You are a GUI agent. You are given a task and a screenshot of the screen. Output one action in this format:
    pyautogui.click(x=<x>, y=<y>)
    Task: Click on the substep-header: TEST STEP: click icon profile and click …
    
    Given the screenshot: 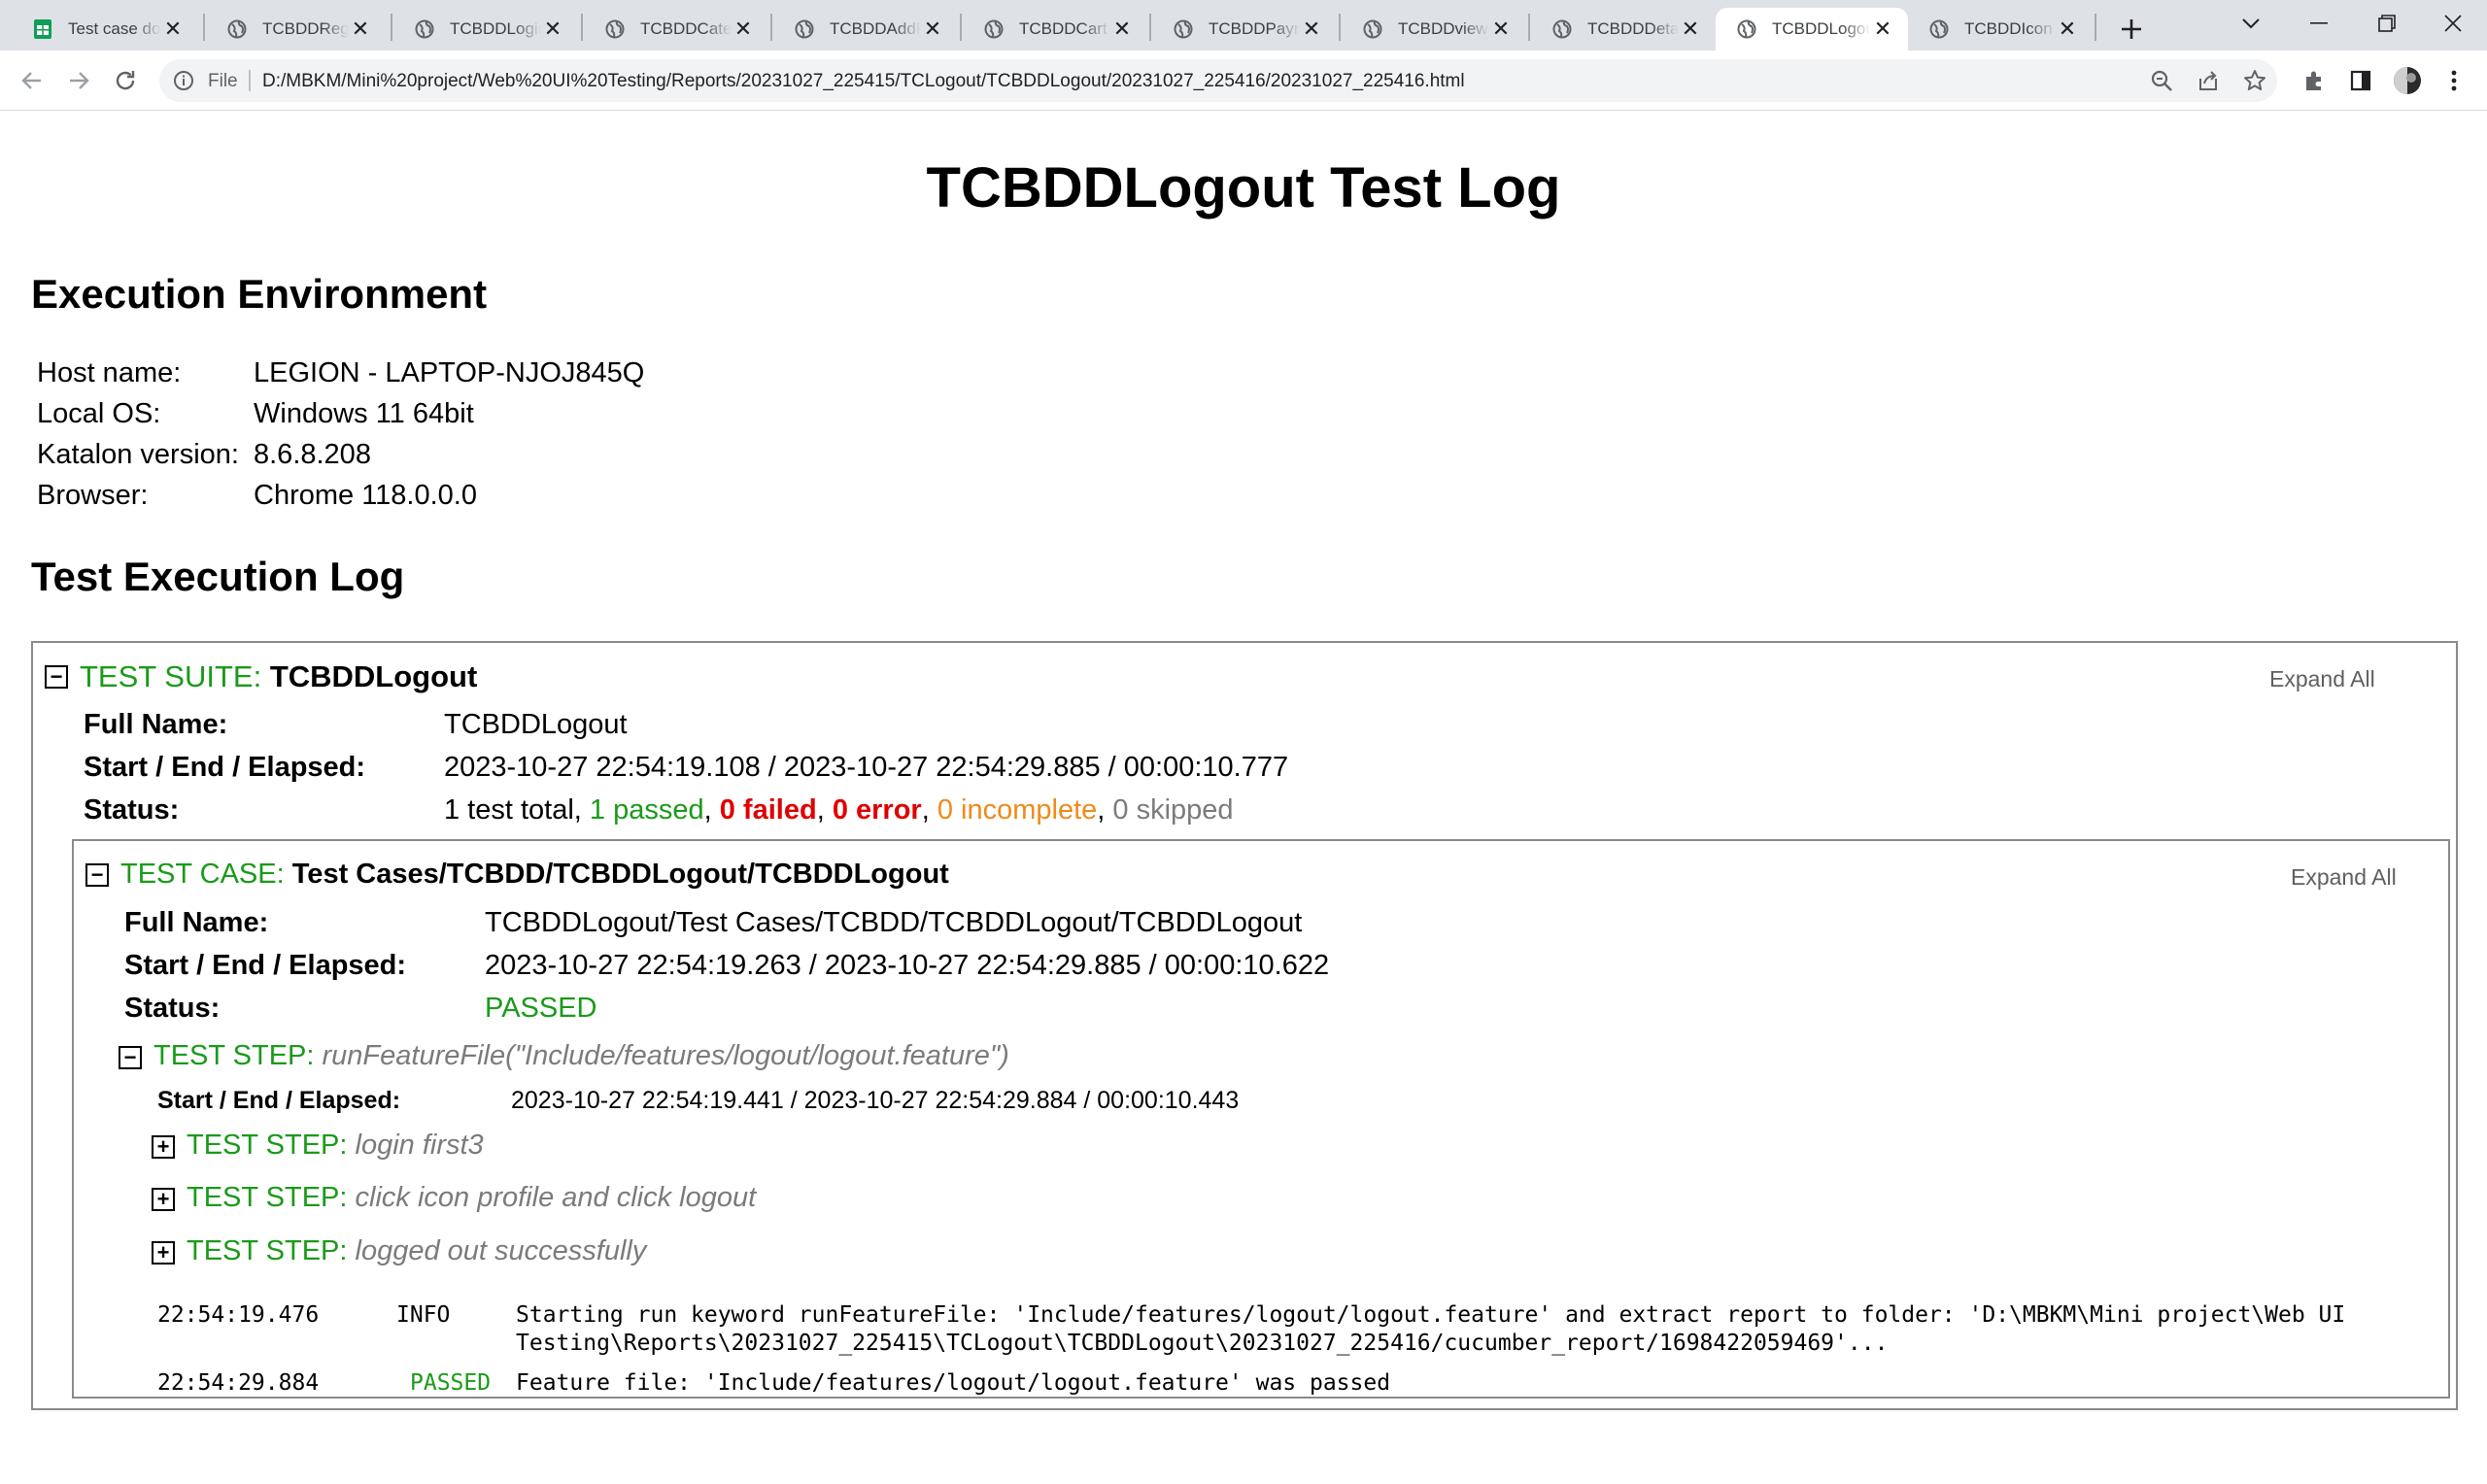 What is the action you would take?
    pyautogui.click(x=471, y=1198)
    